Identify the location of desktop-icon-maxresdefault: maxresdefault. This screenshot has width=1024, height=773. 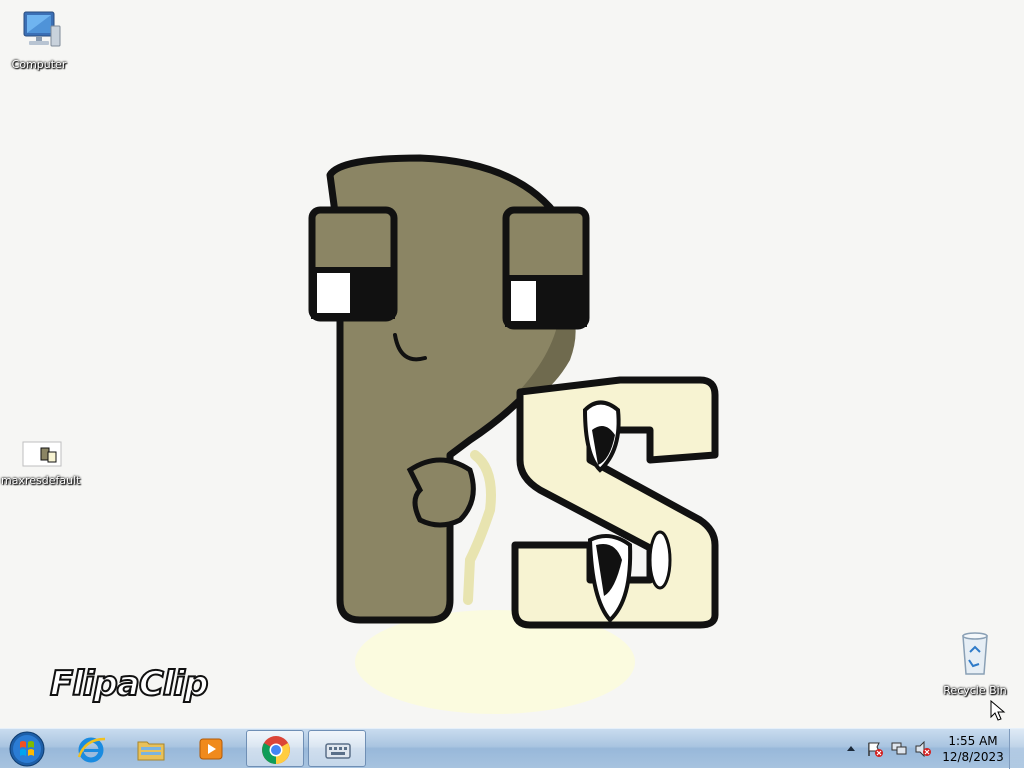
(41, 463).